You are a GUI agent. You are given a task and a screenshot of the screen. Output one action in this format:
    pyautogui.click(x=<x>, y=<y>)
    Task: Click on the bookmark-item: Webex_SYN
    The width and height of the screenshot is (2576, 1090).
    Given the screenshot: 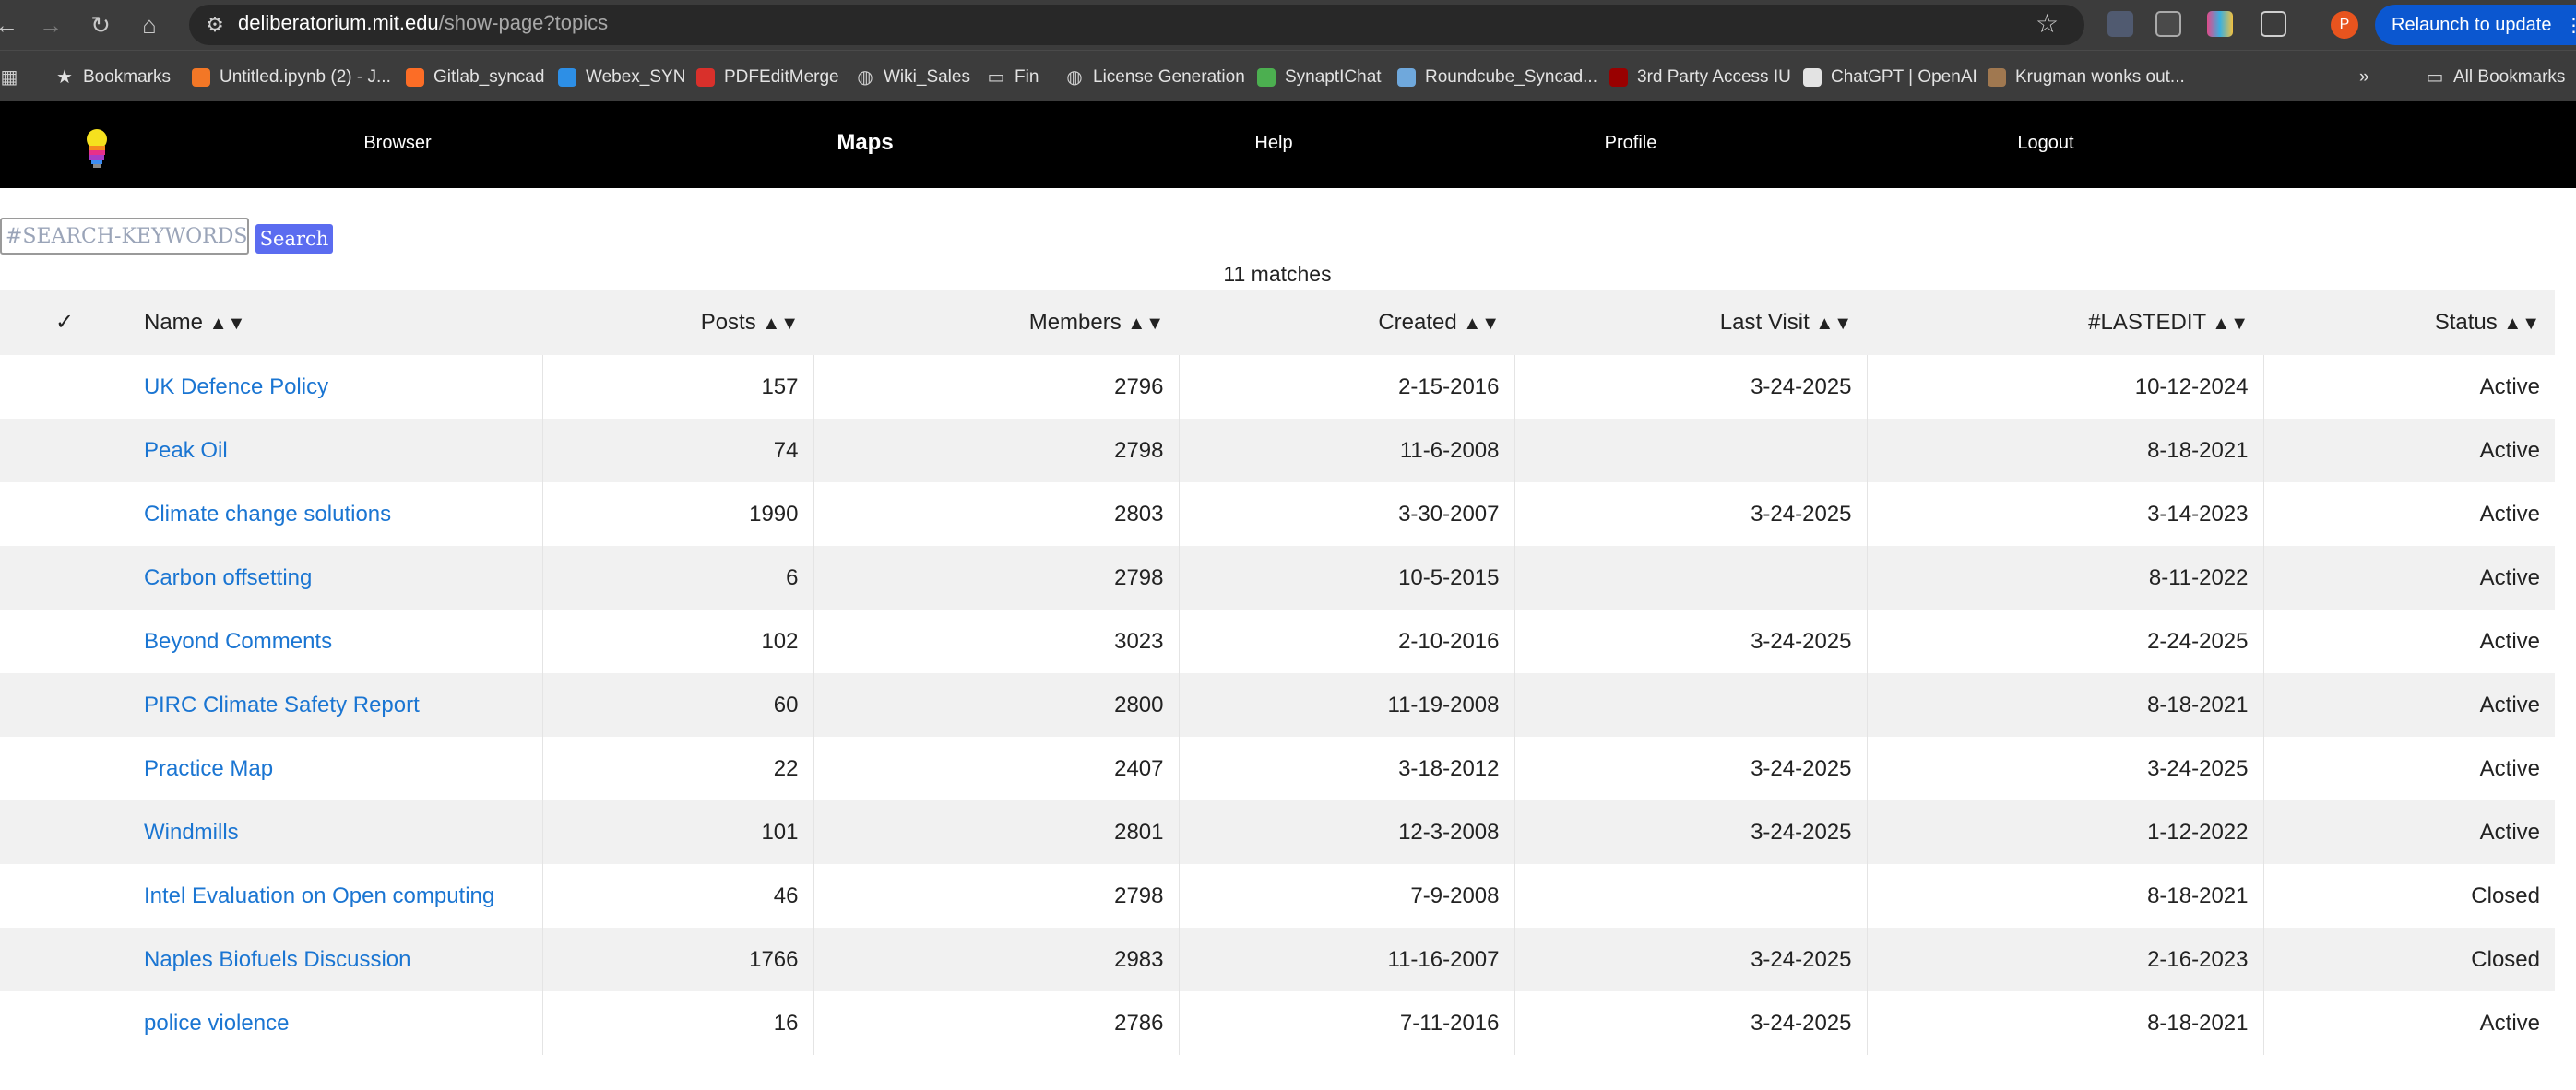 What is the action you would take?
    pyautogui.click(x=621, y=77)
    